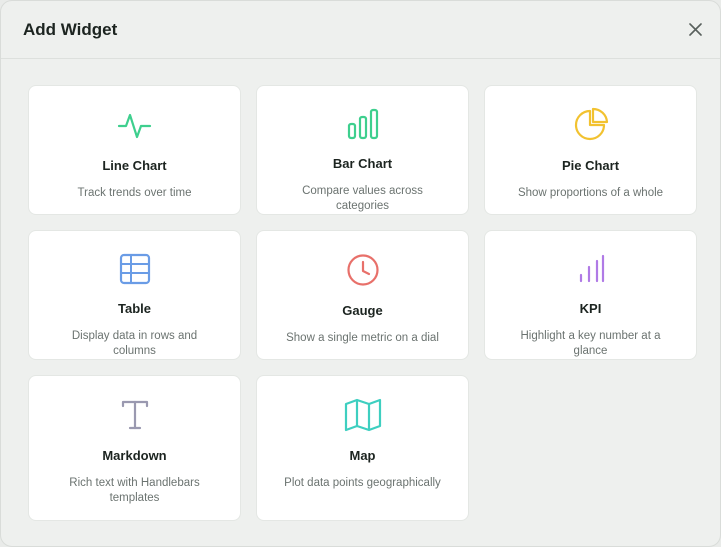 Image resolution: width=721 pixels, height=547 pixels. I want to click on widget-description: Show proportions of a whole, so click(590, 193).